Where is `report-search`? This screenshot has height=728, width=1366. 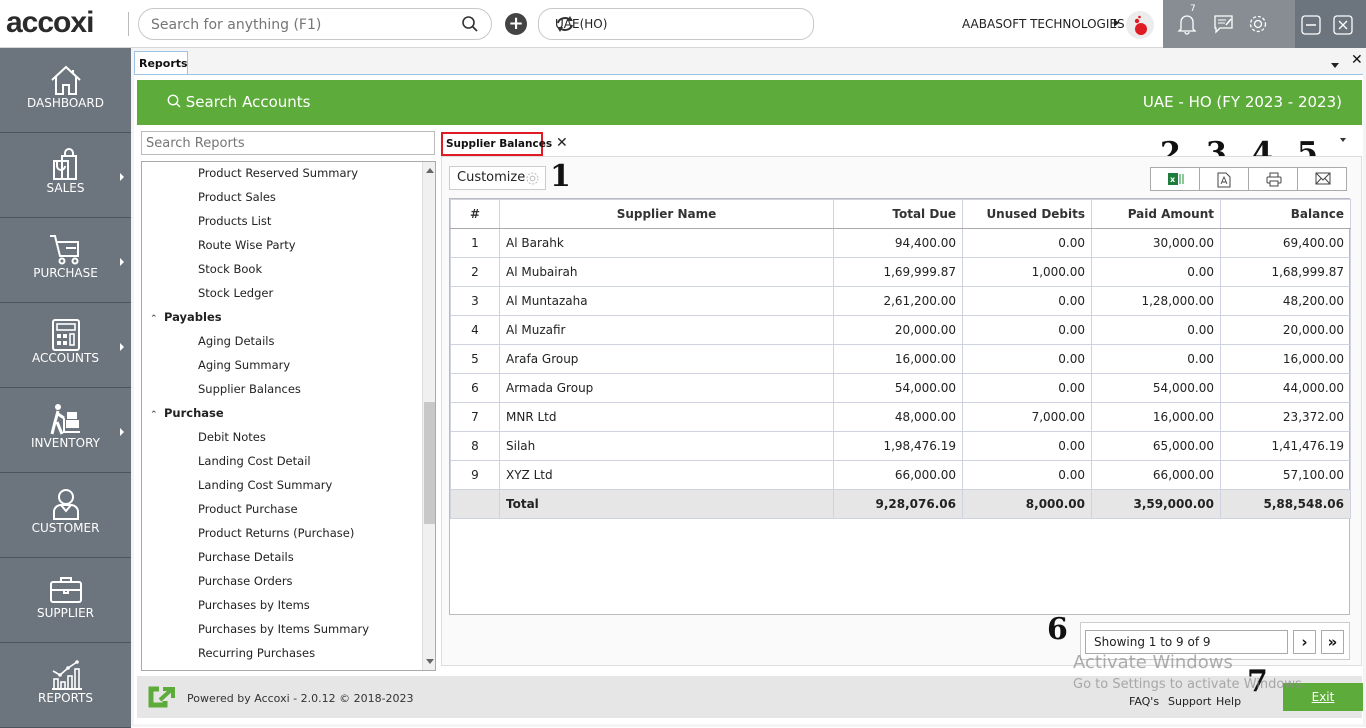
report-search is located at coordinates (288, 143).